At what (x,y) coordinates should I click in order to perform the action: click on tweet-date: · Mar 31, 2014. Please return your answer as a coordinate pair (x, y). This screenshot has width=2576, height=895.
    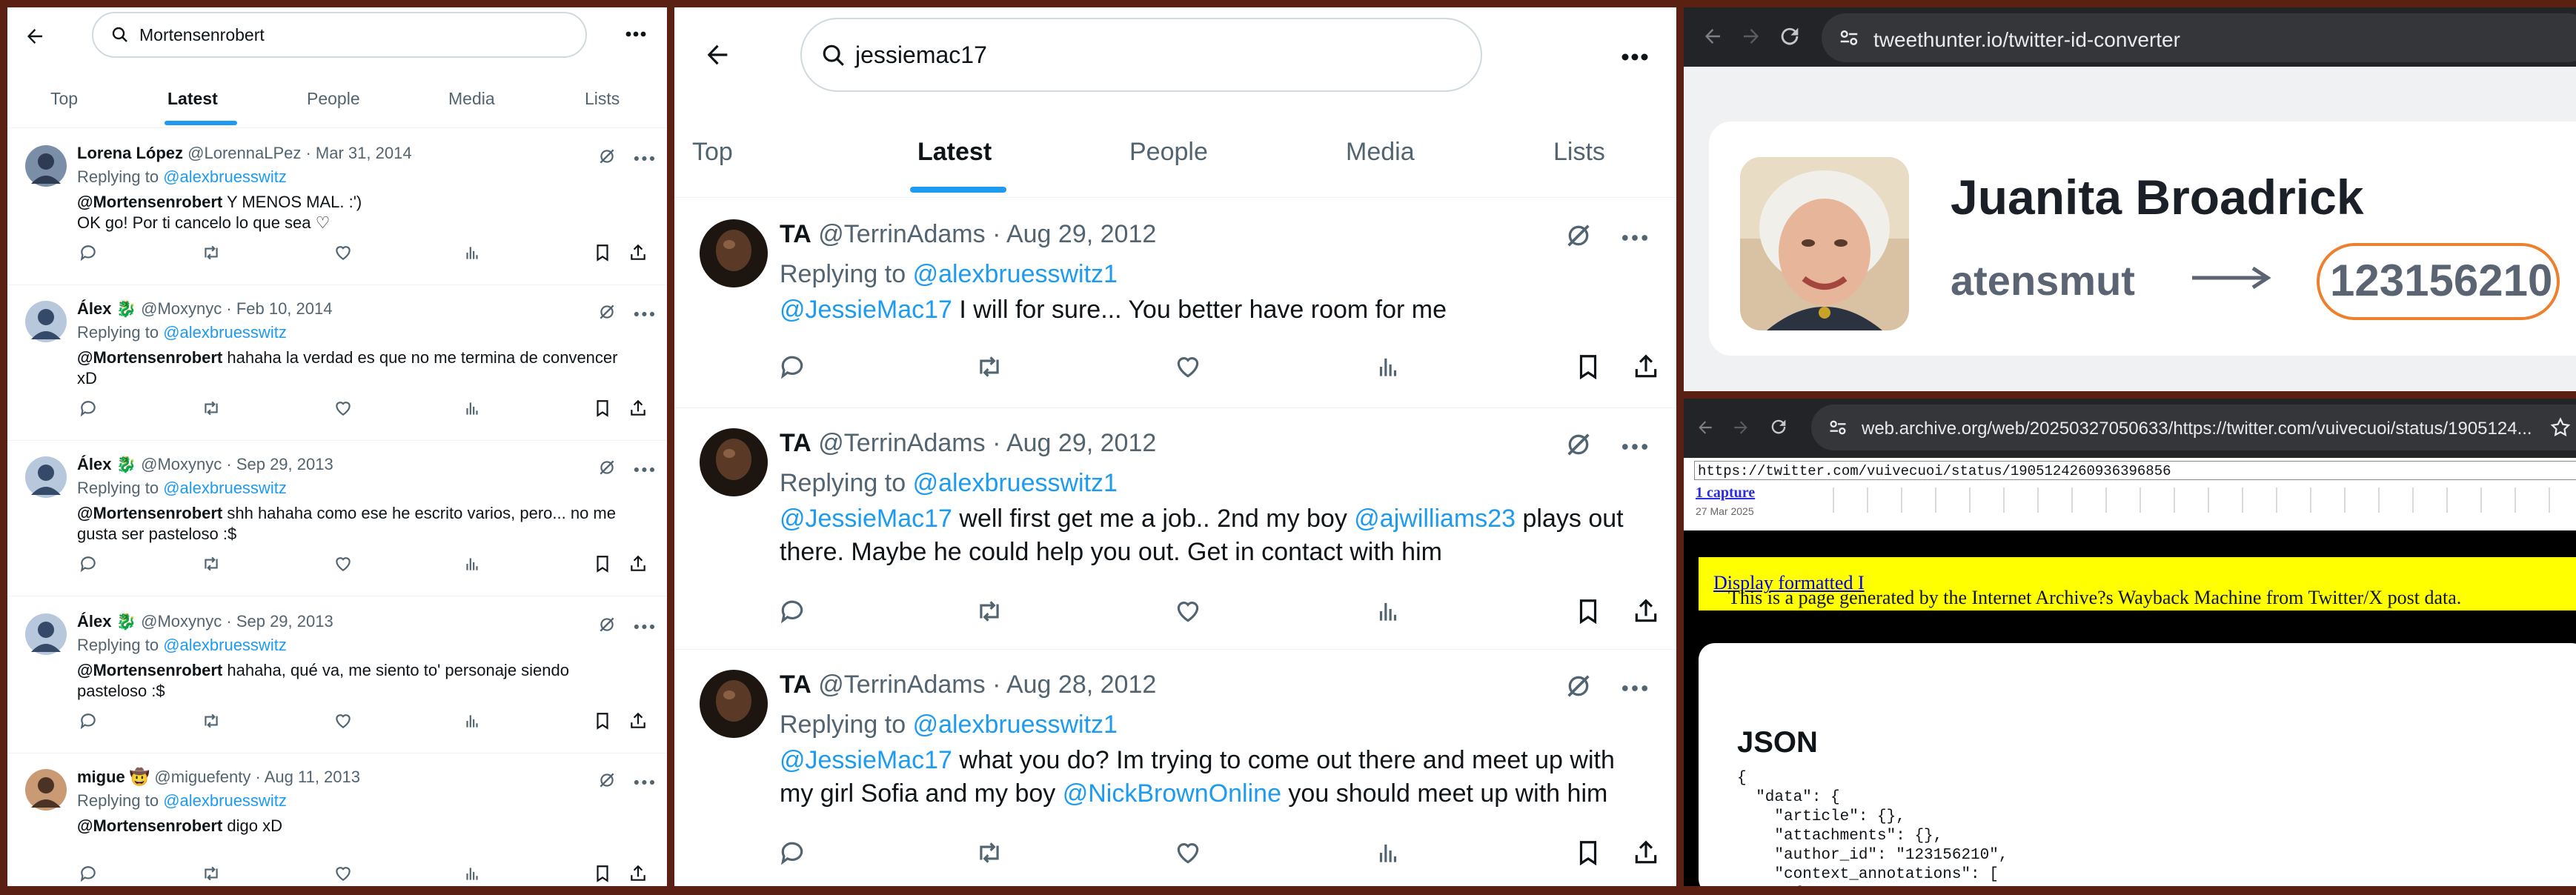
    Looking at the image, I should click on (358, 153).